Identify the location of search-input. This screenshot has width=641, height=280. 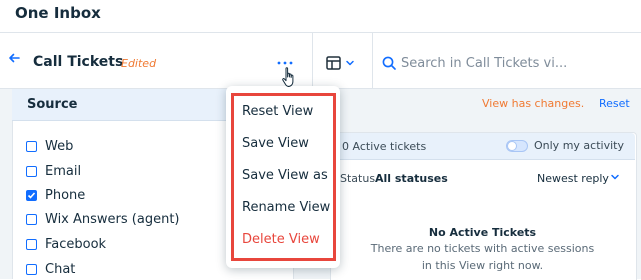
(511, 63).